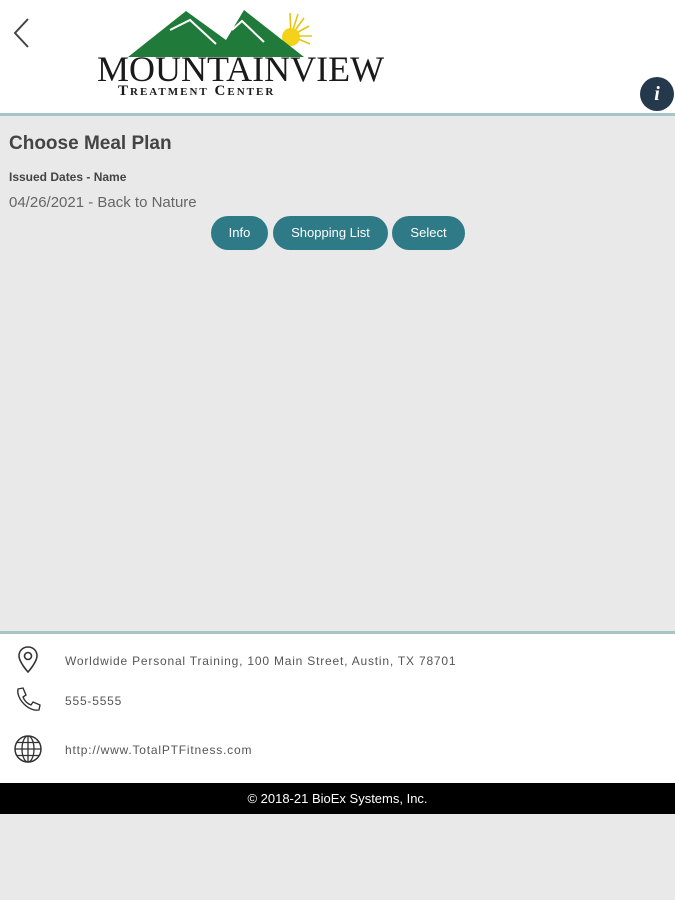  Describe the element at coordinates (93, 701) in the screenshot. I see `phone-text: 555-5555` at that location.